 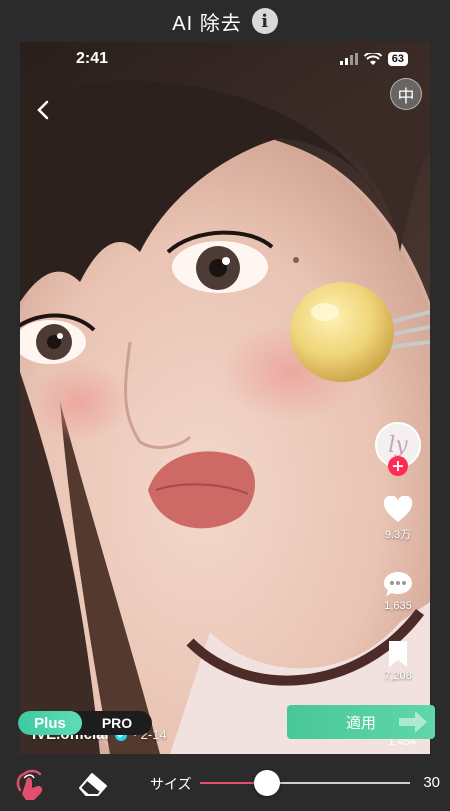 I want to click on battery-indicator: 63, so click(x=397, y=59).